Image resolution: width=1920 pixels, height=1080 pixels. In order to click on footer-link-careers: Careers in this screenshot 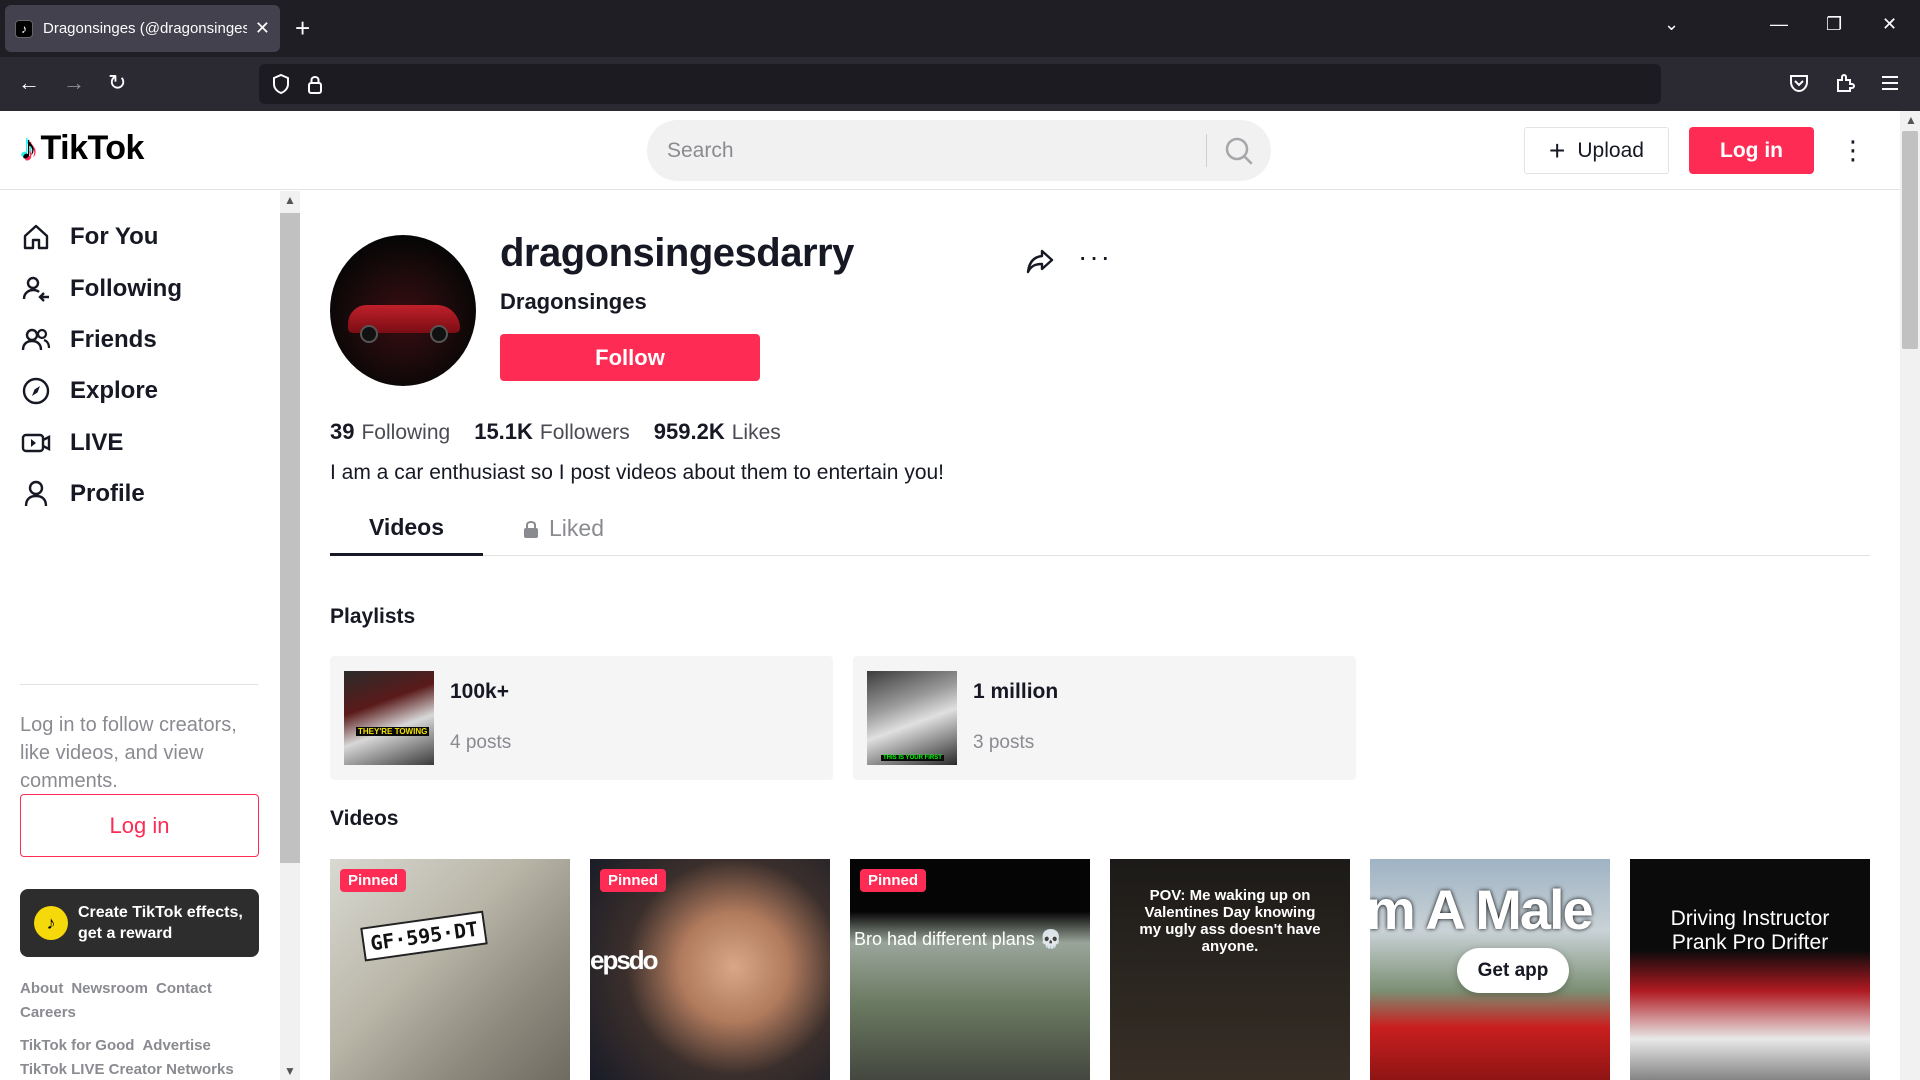, I will do `click(48, 1012)`.